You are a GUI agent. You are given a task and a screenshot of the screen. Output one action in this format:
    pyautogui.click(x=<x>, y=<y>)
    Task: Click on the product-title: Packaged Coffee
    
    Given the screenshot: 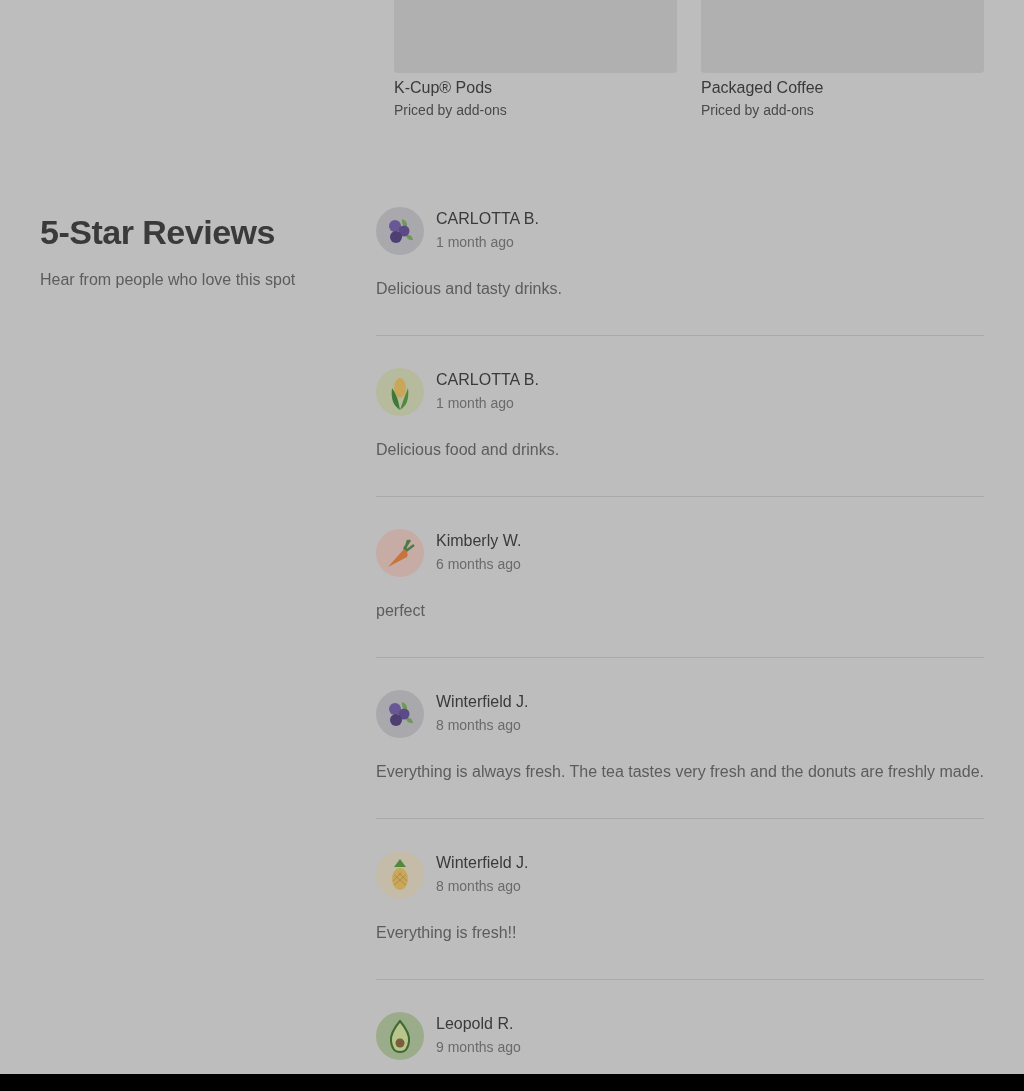 What is the action you would take?
    pyautogui.click(x=842, y=88)
    